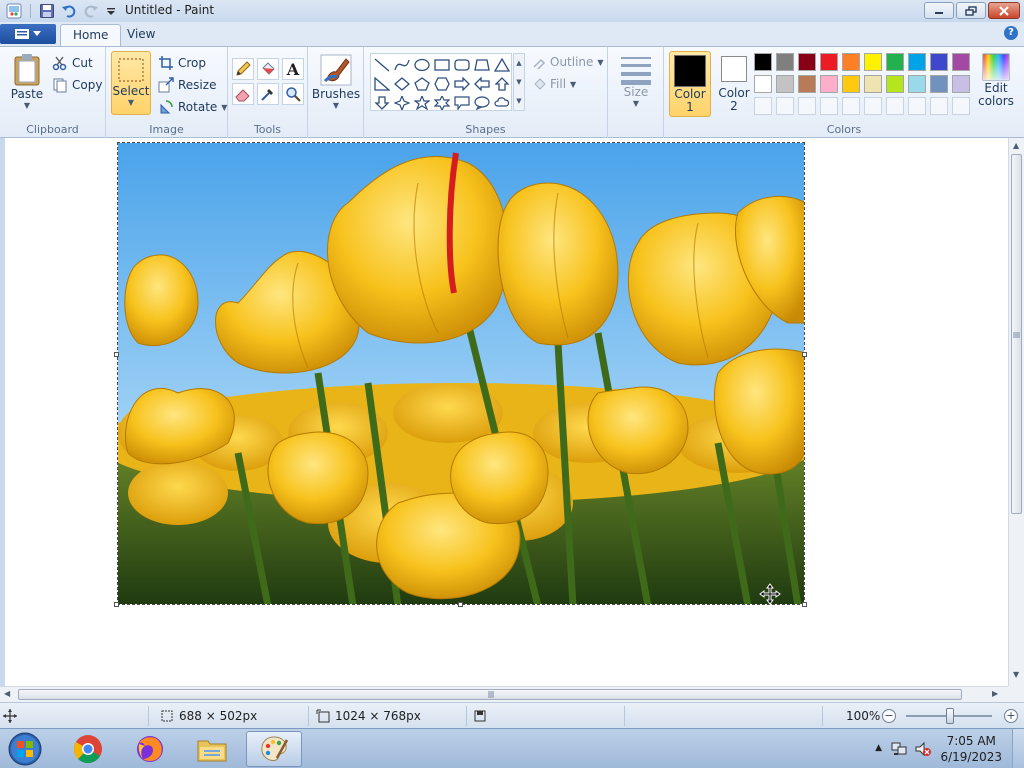 This screenshot has height=768, width=1024. I want to click on resize-handle-bottom-center, so click(460, 604).